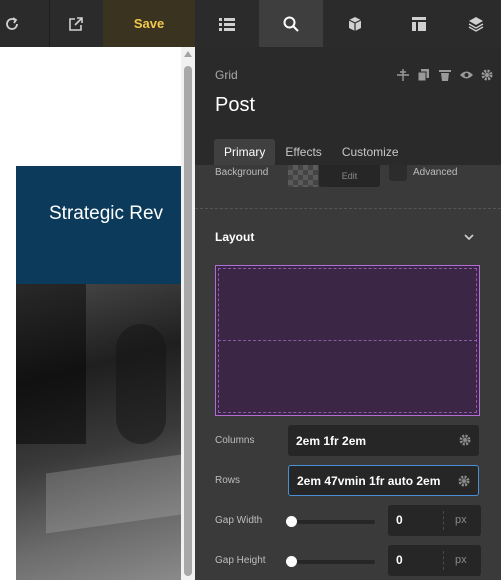  I want to click on rows-label: Rows, so click(228, 480).